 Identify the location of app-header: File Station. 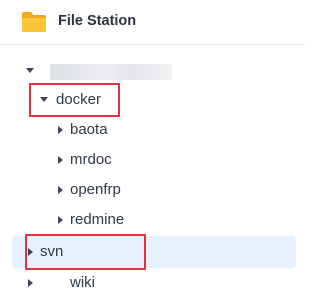
(152, 22).